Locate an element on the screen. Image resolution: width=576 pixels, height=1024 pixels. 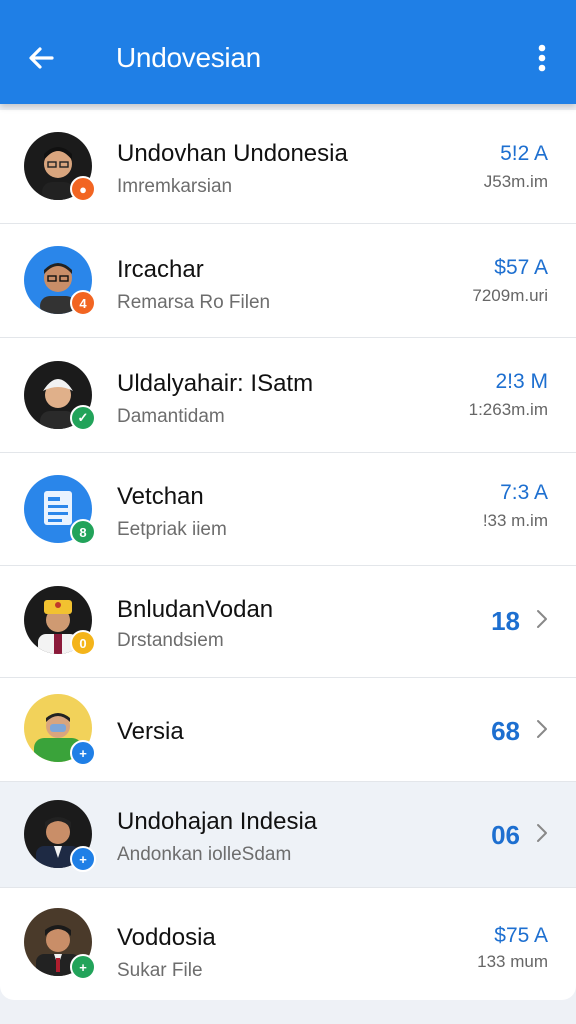
contact-name: Ircachar is located at coordinates (160, 269).